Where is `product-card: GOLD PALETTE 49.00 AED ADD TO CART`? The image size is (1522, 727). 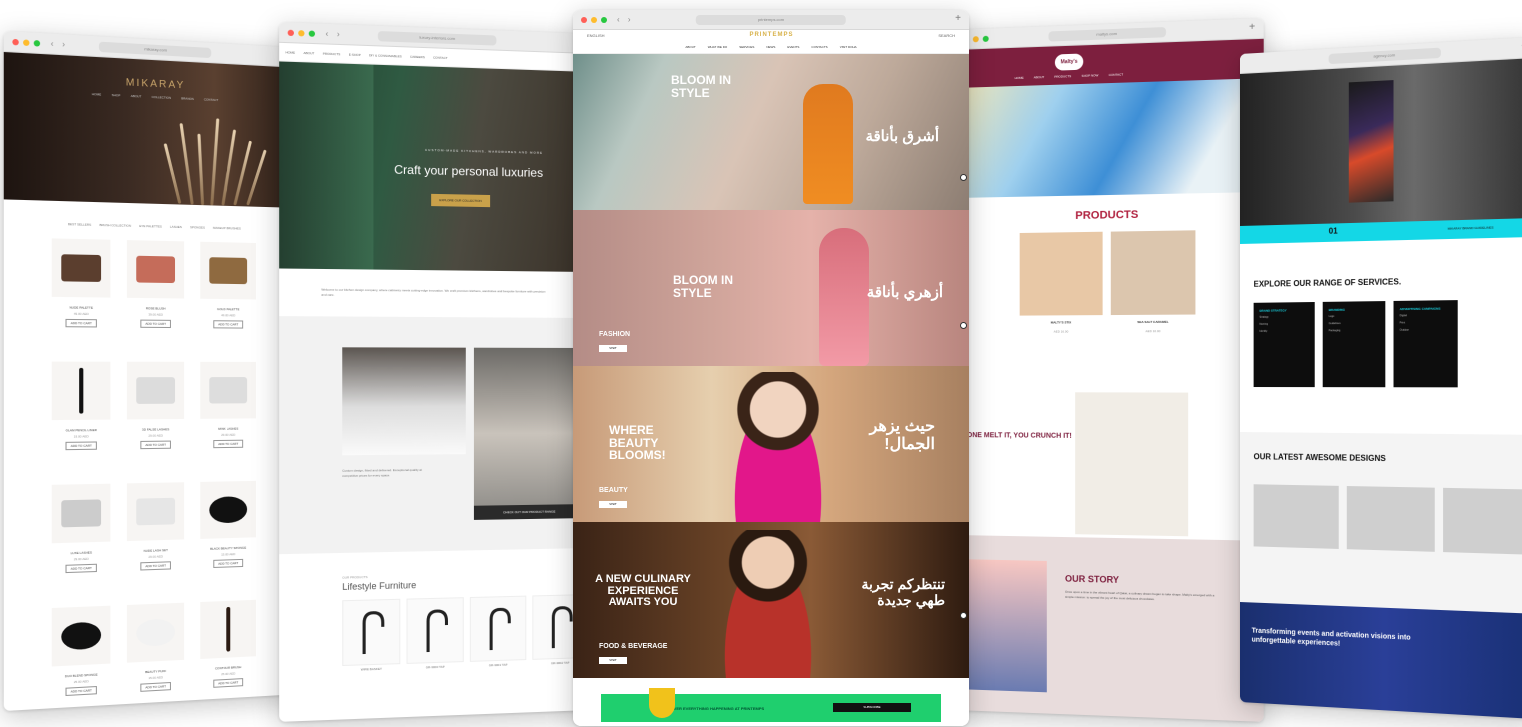
product-card: GOLD PALETTE 49.00 AED ADD TO CART is located at coordinates (228, 294).